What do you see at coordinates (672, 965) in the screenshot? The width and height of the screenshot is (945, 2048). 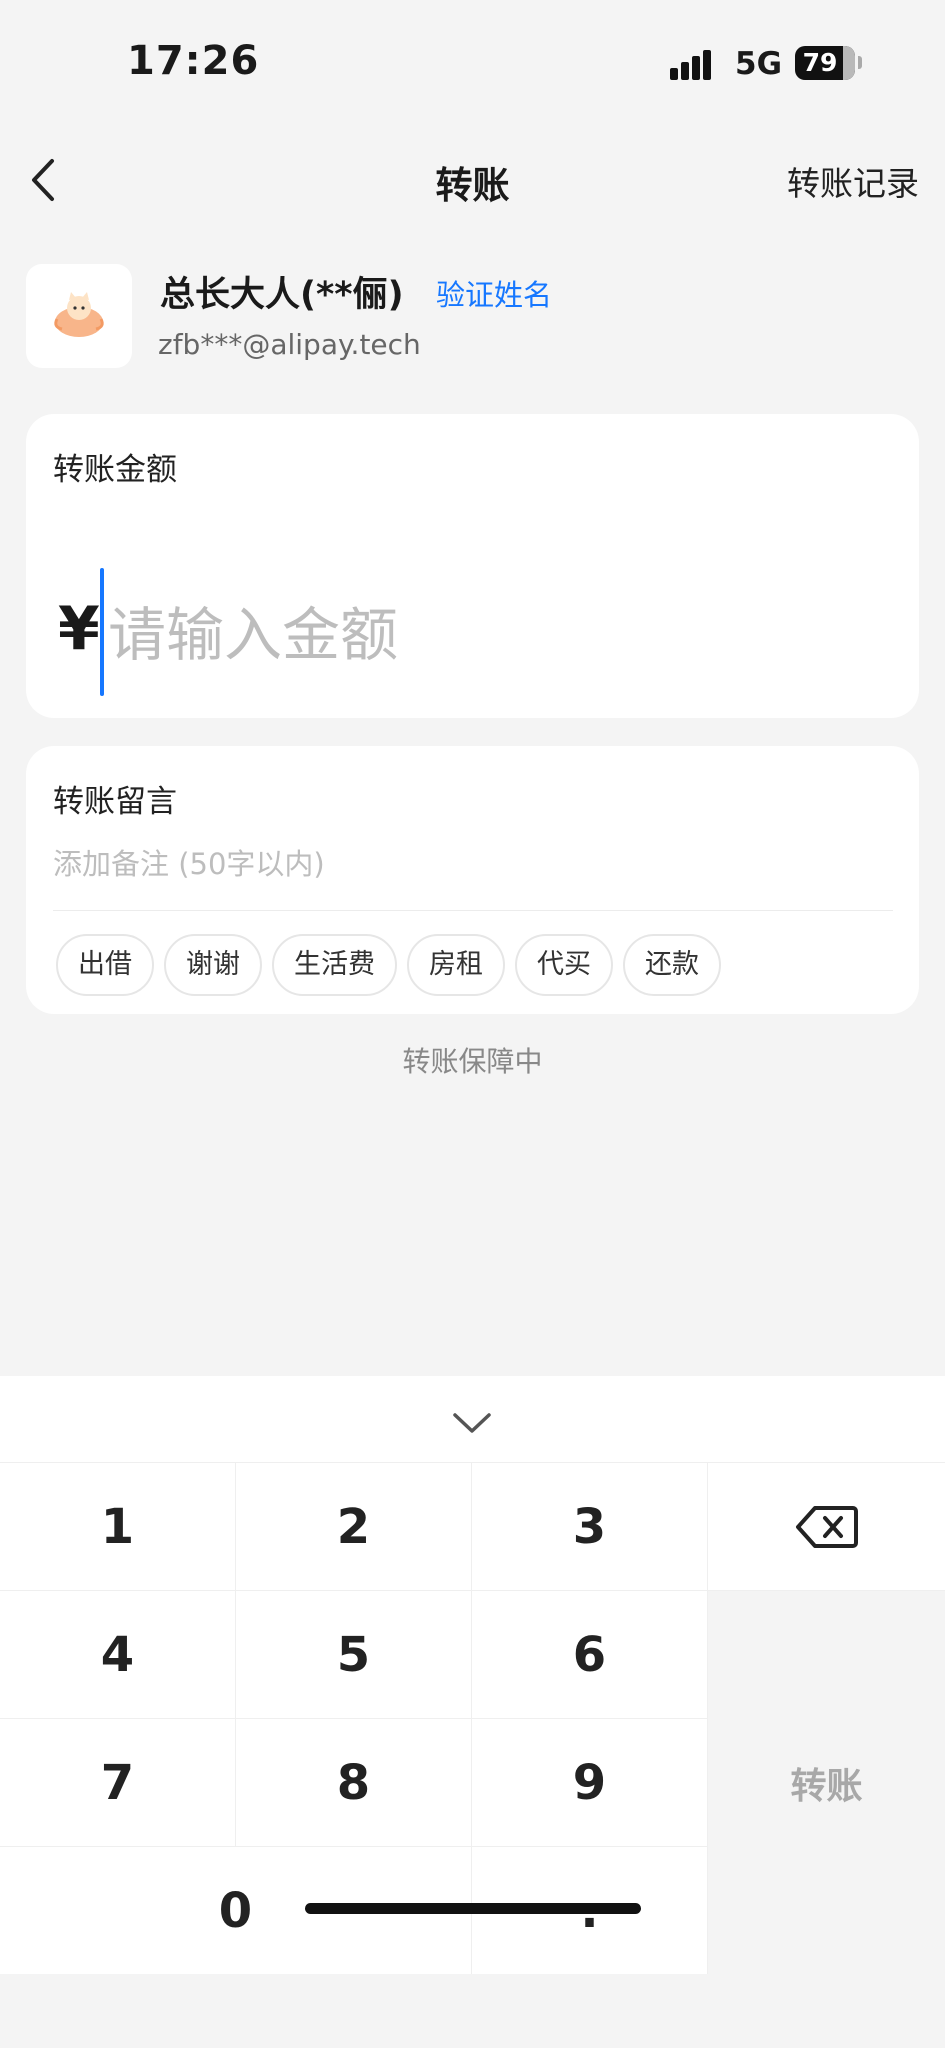 I see `memo-chip: 还款` at bounding box center [672, 965].